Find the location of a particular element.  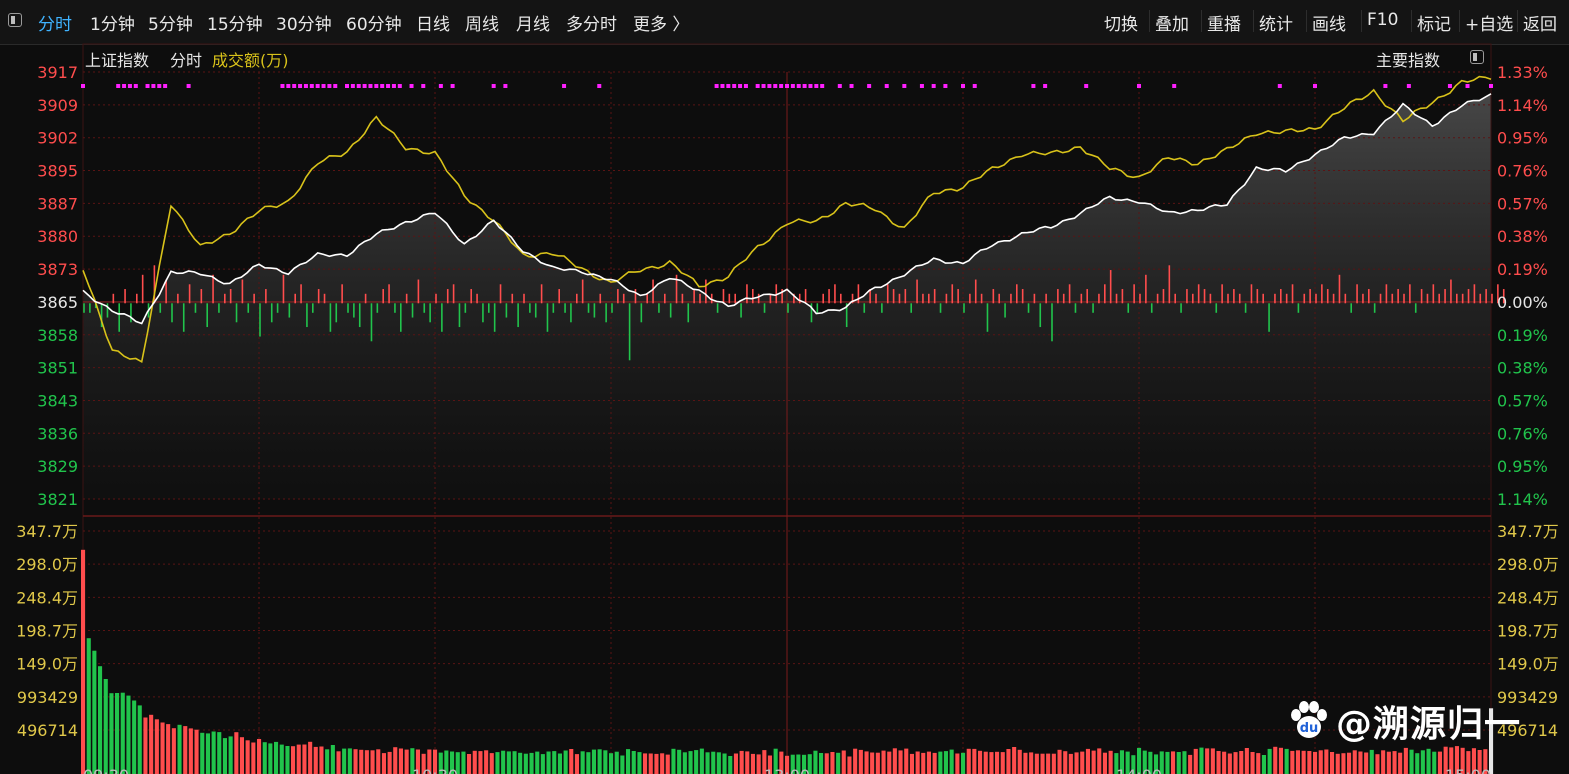

pct-tick-label: 0.38% is located at coordinates (1522, 368).